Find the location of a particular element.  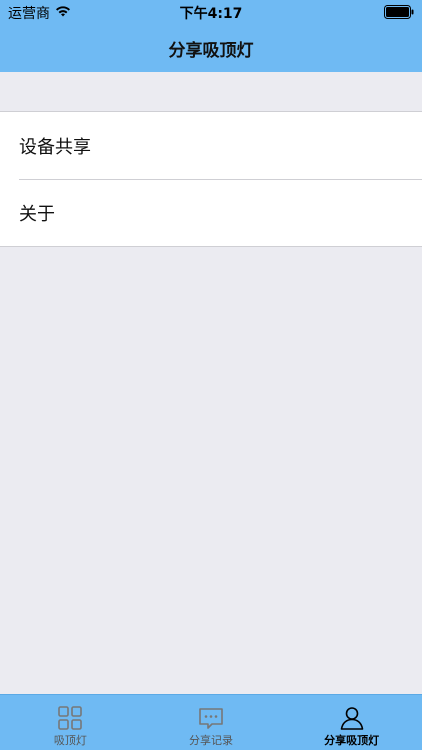

tab-ceiling-light: 吸顶灯 is located at coordinates (70, 722).